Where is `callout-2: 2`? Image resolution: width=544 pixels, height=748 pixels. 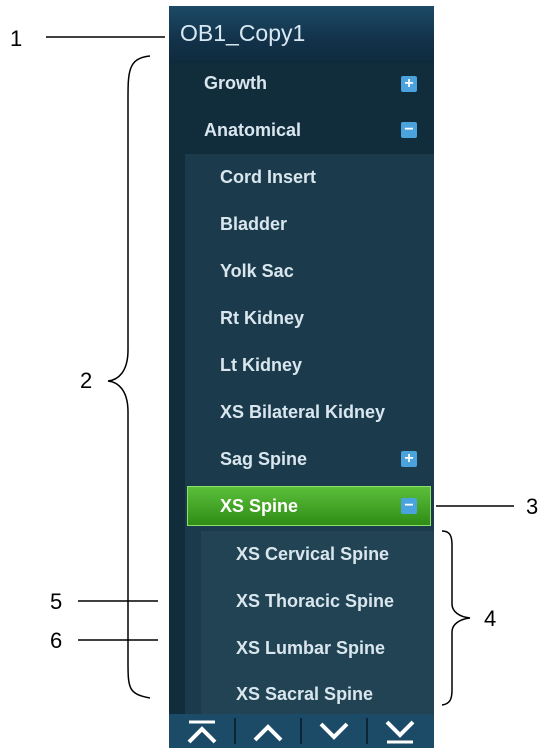
callout-2: 2 is located at coordinates (86, 380).